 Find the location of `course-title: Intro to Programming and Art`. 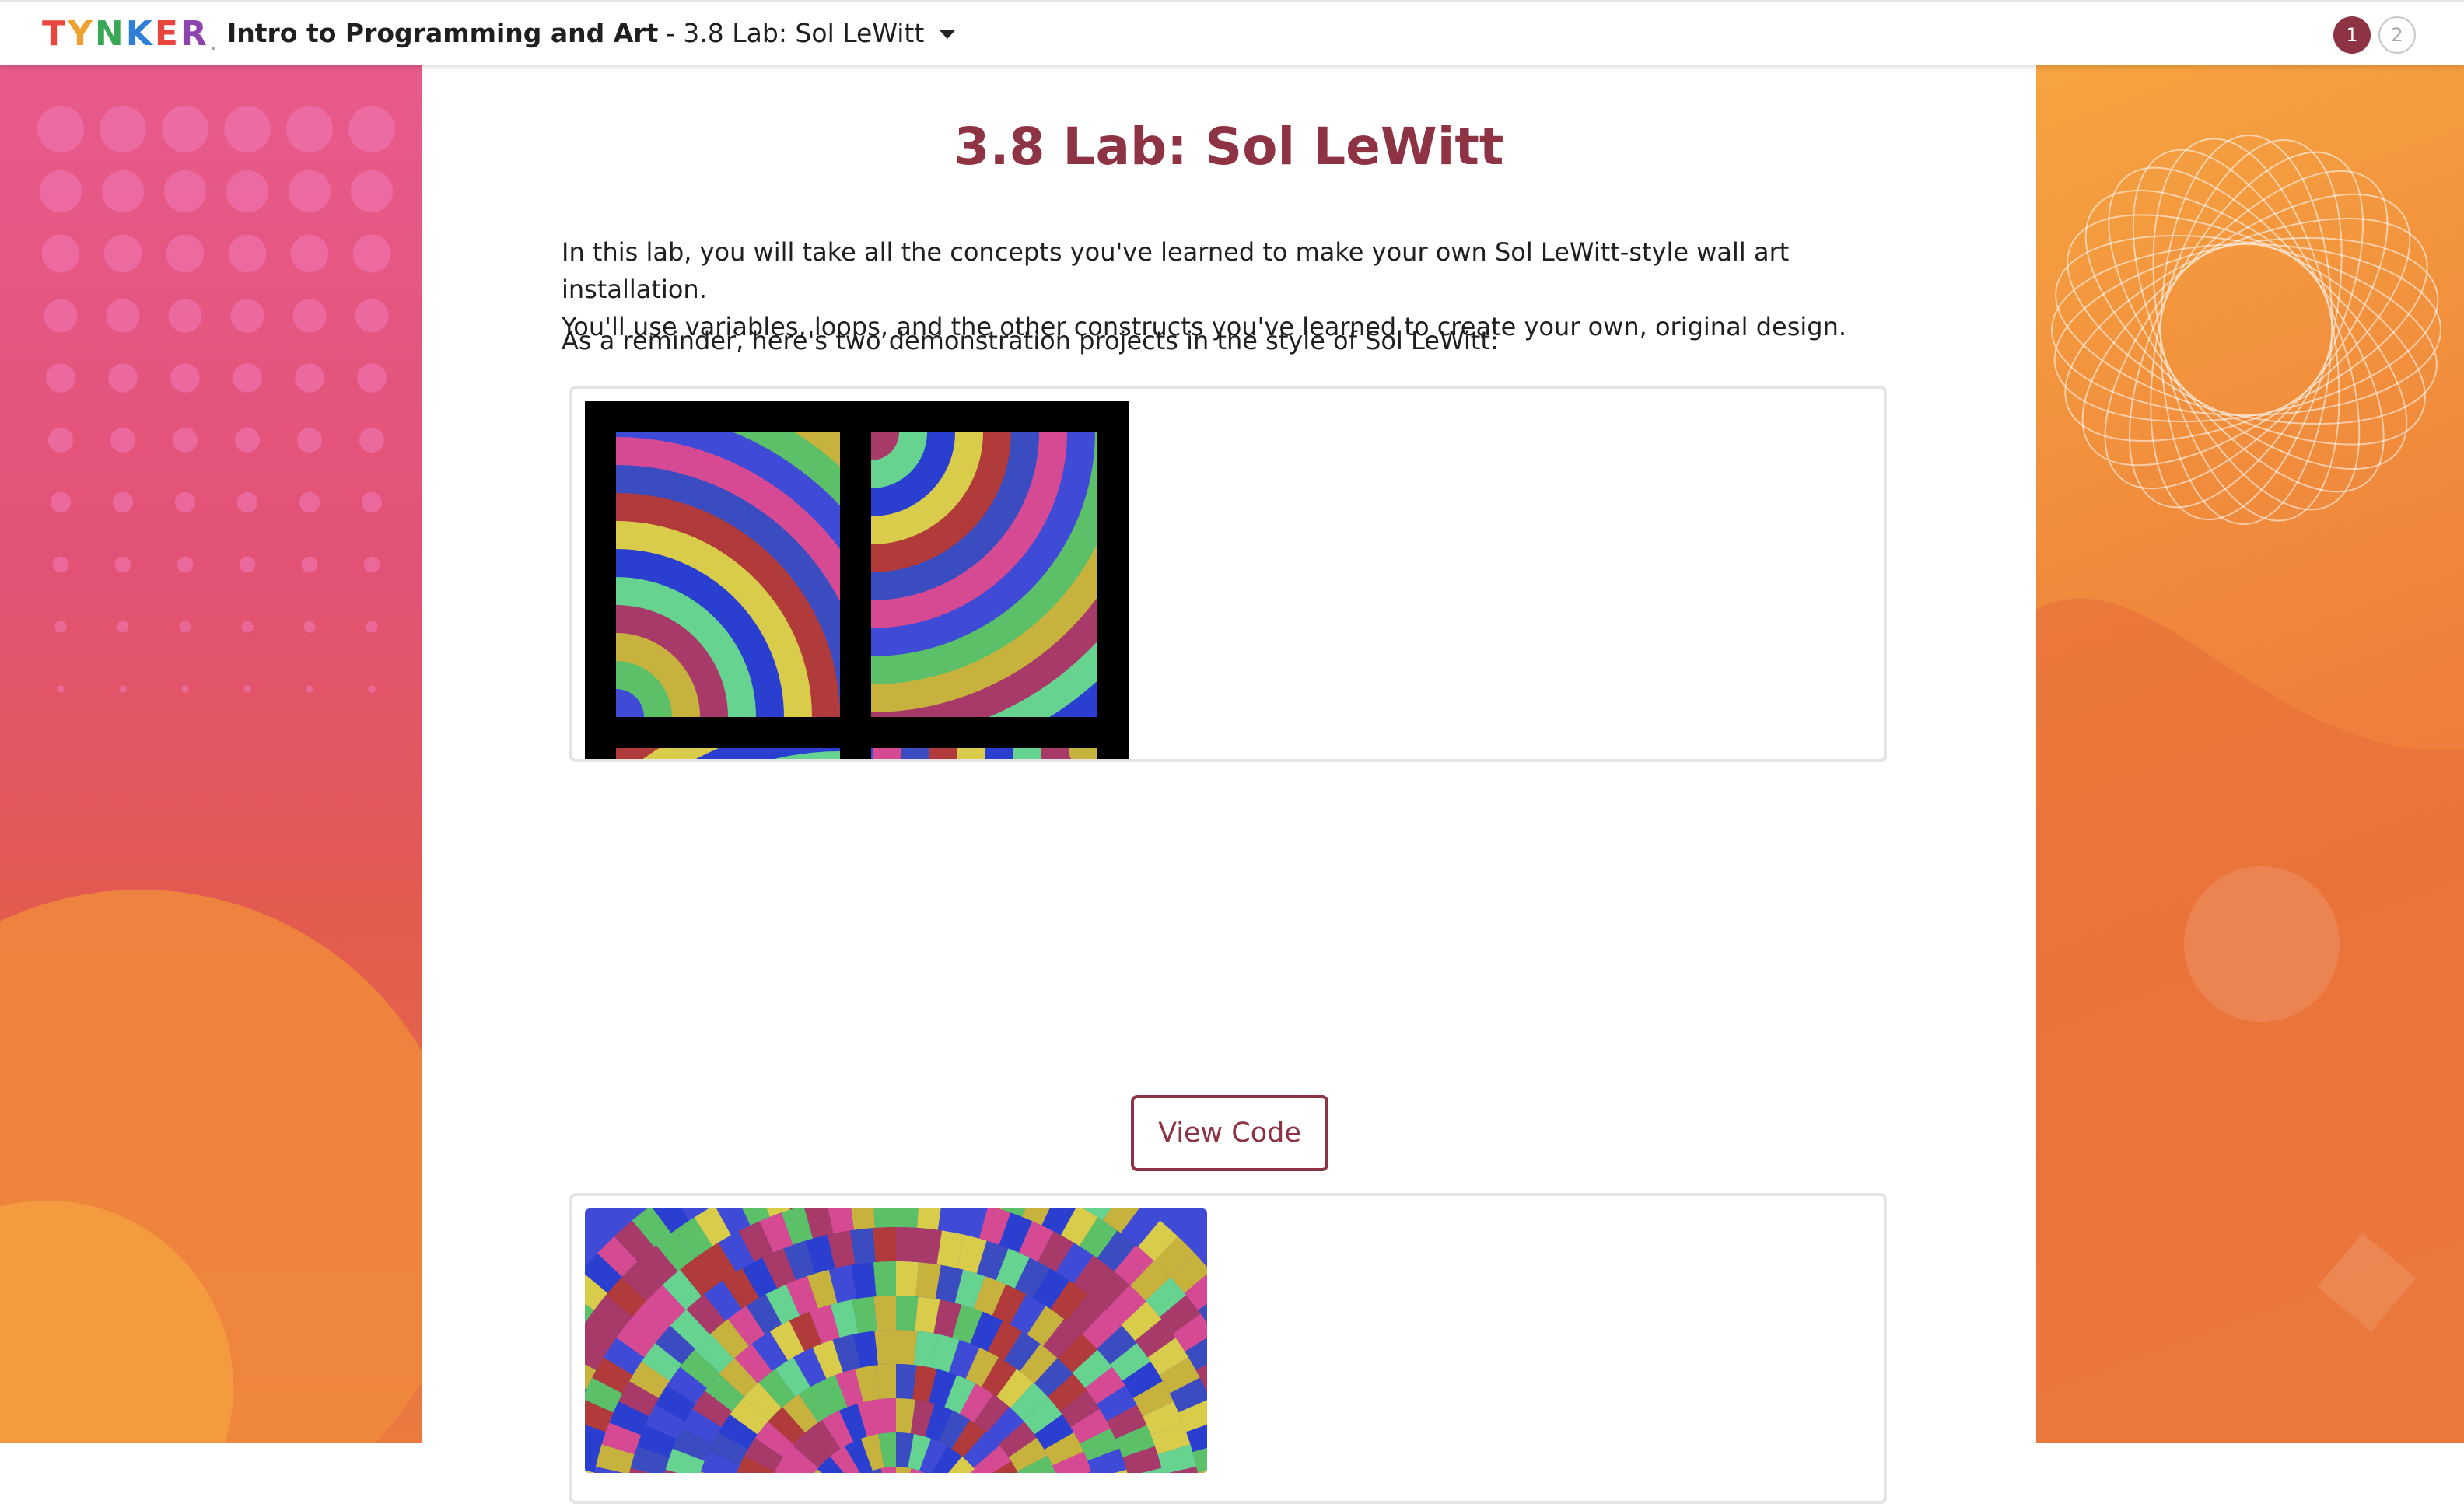

course-title: Intro to Programming and Art is located at coordinates (443, 33).